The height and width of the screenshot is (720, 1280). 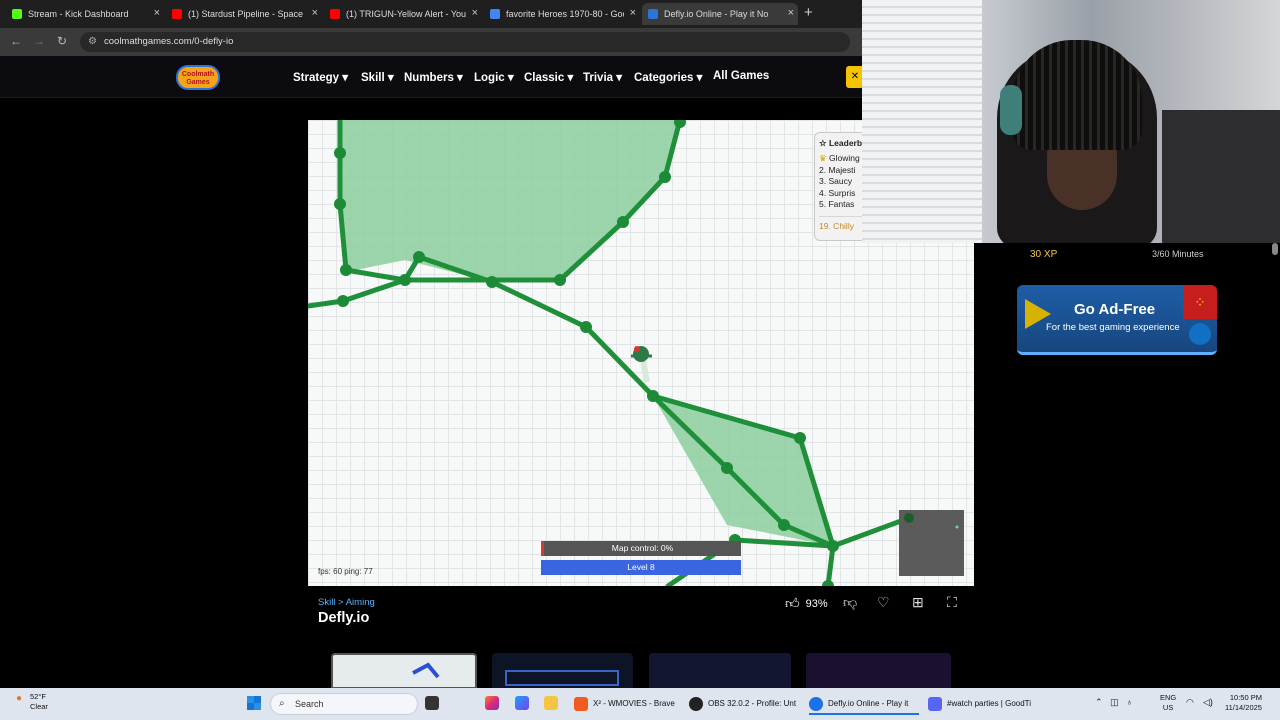 I want to click on clock-date: 11/14/2025, so click(x=1243, y=707).